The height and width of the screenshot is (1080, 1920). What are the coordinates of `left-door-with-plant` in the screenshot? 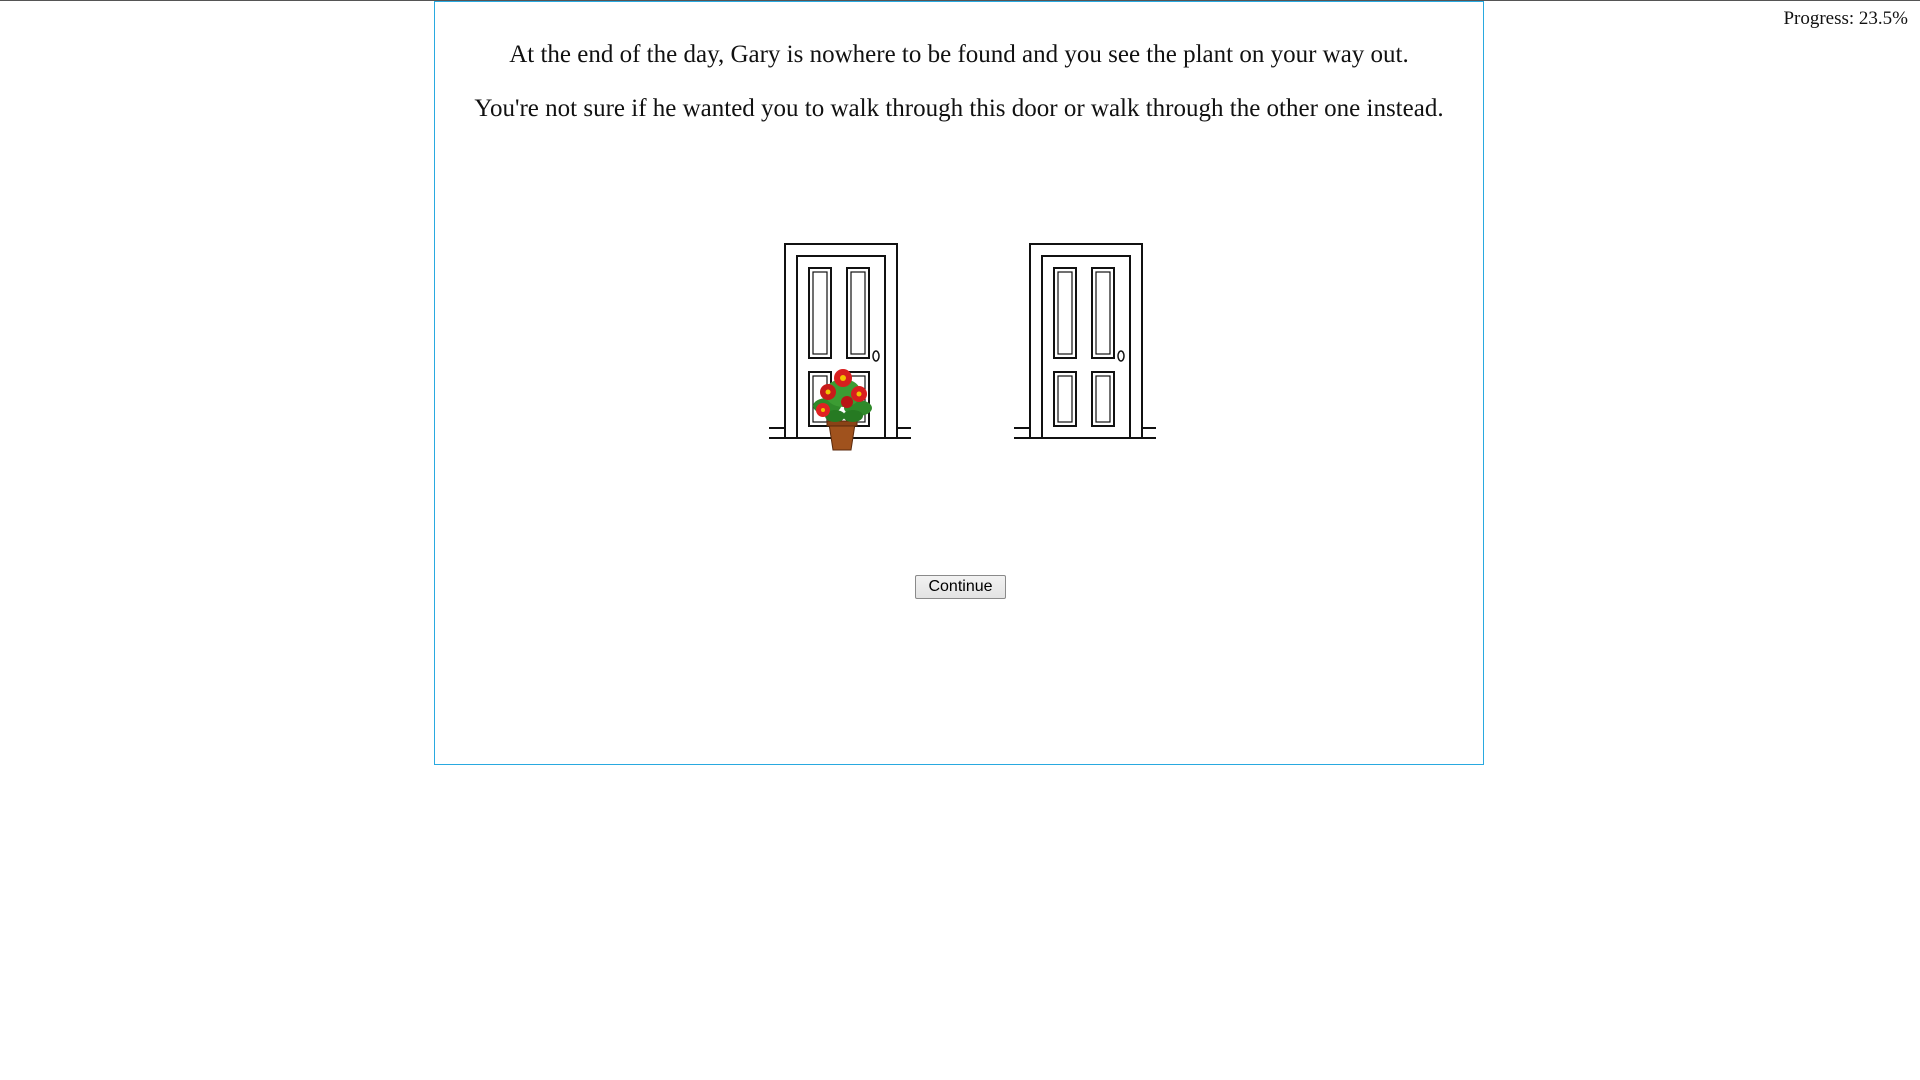 It's located at (840, 348).